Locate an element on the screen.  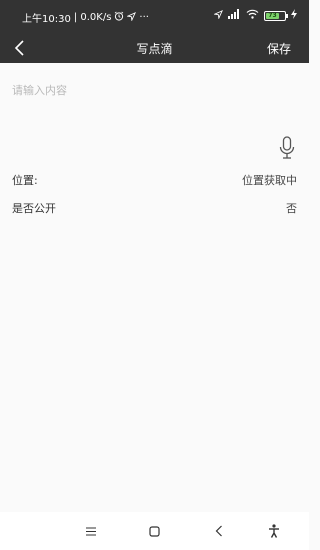
home-square-icon is located at coordinates (154, 531).